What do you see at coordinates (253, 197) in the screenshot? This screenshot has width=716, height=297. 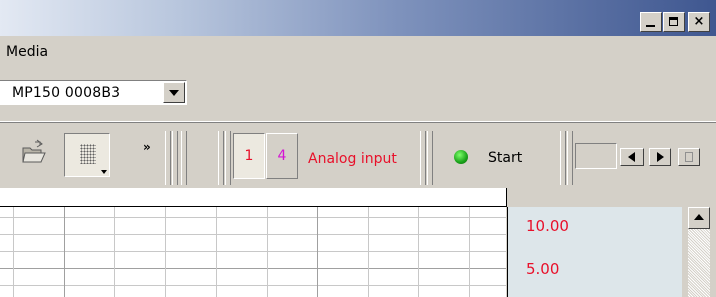 I see `graph-header` at bounding box center [253, 197].